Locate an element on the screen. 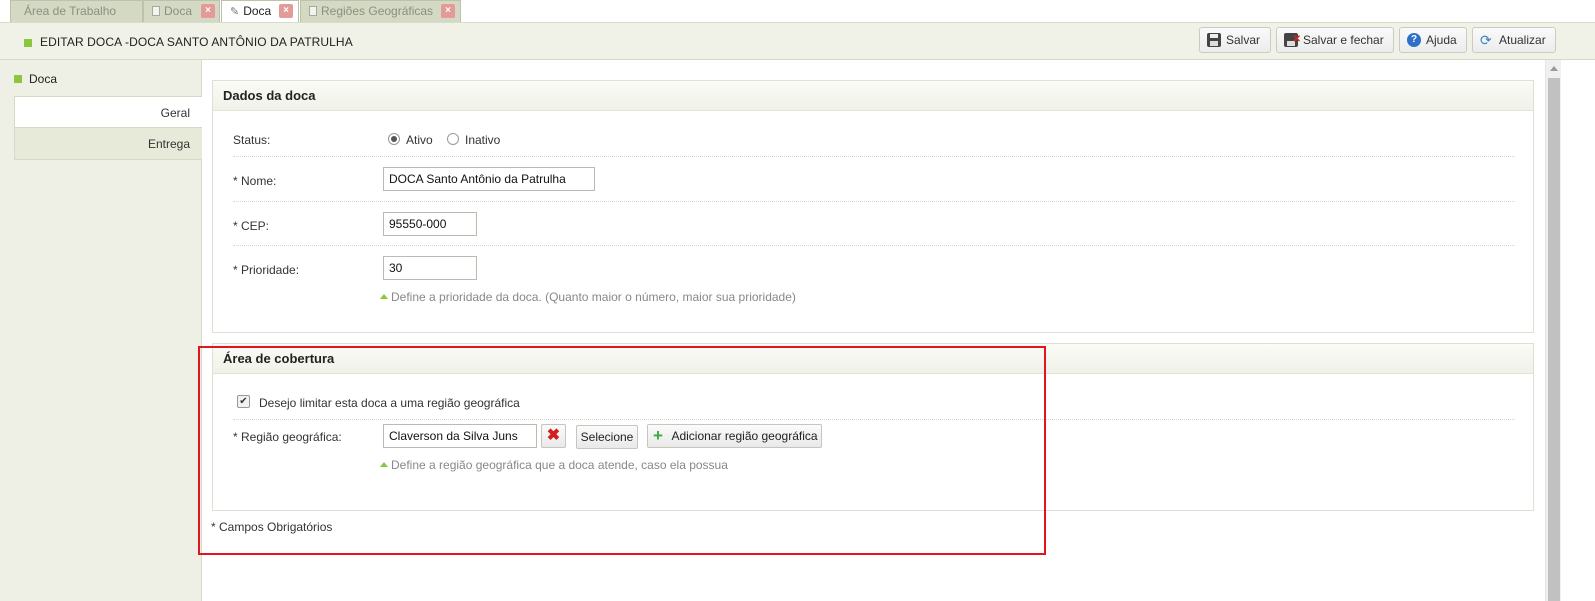 This screenshot has width=1595, height=601. cep-row: * CEP: 95550-000 is located at coordinates (874, 224).